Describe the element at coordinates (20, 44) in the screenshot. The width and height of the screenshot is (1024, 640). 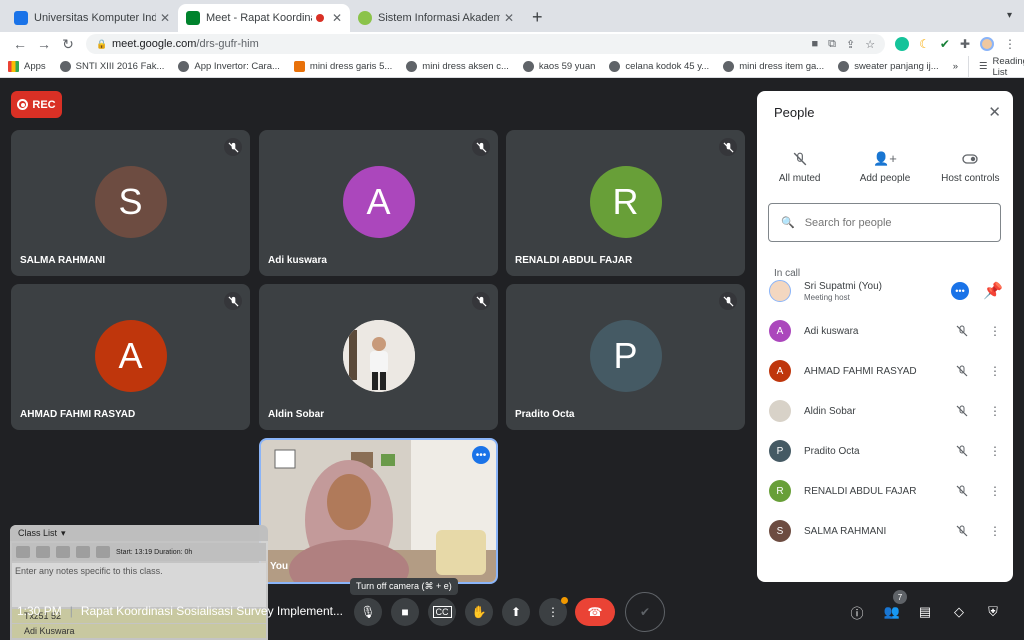
I see `back-arrow-icon: ←` at that location.